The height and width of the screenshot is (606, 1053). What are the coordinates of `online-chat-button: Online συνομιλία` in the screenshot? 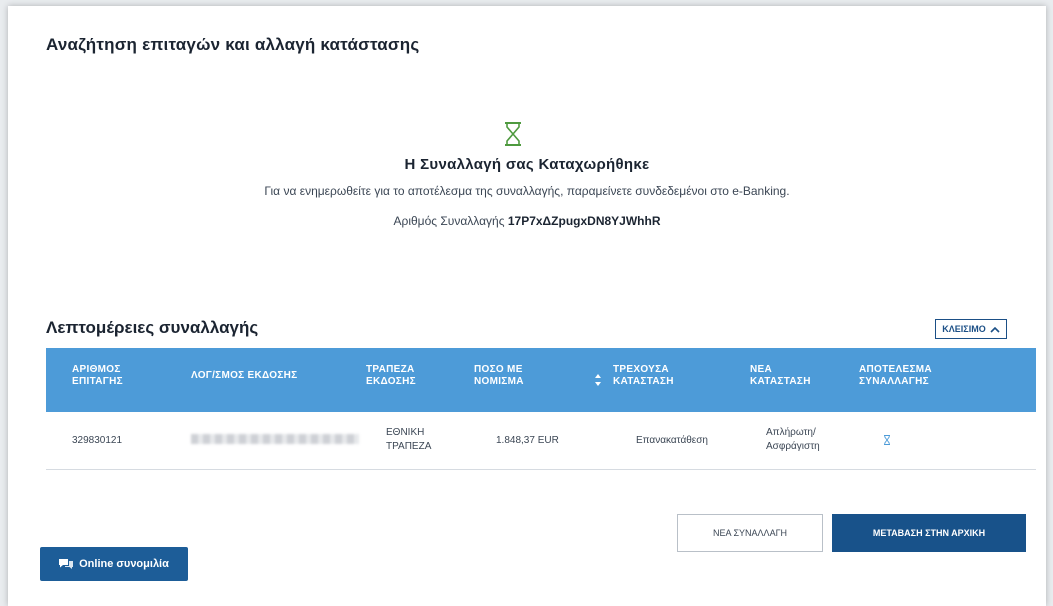 It's located at (114, 564).